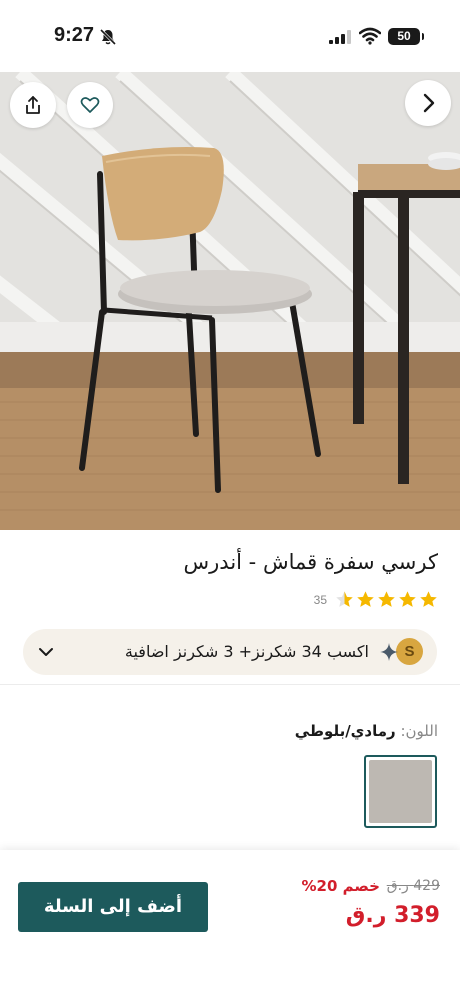  Describe the element at coordinates (74, 35) in the screenshot. I see `status-time: 9:27` at that location.